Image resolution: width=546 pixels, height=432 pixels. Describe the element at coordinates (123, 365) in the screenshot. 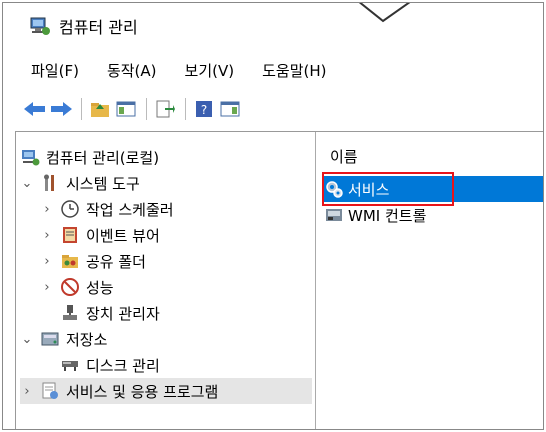

I see `tree-item-label: 디스크 관리` at that location.